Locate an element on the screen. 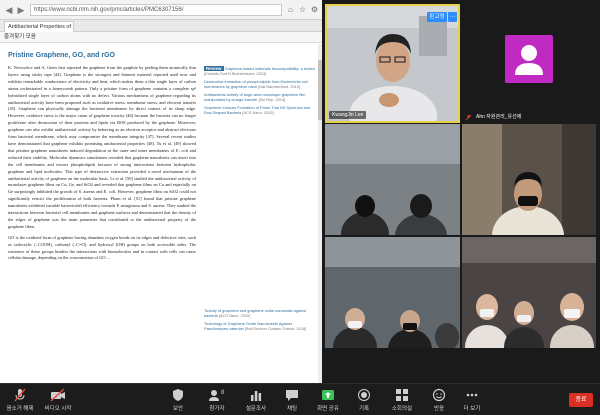 Image resolution: width=600 pixels, height=415 pixels. related-source: [Nat Nanotechnol. 2013] is located at coordinates (279, 86).